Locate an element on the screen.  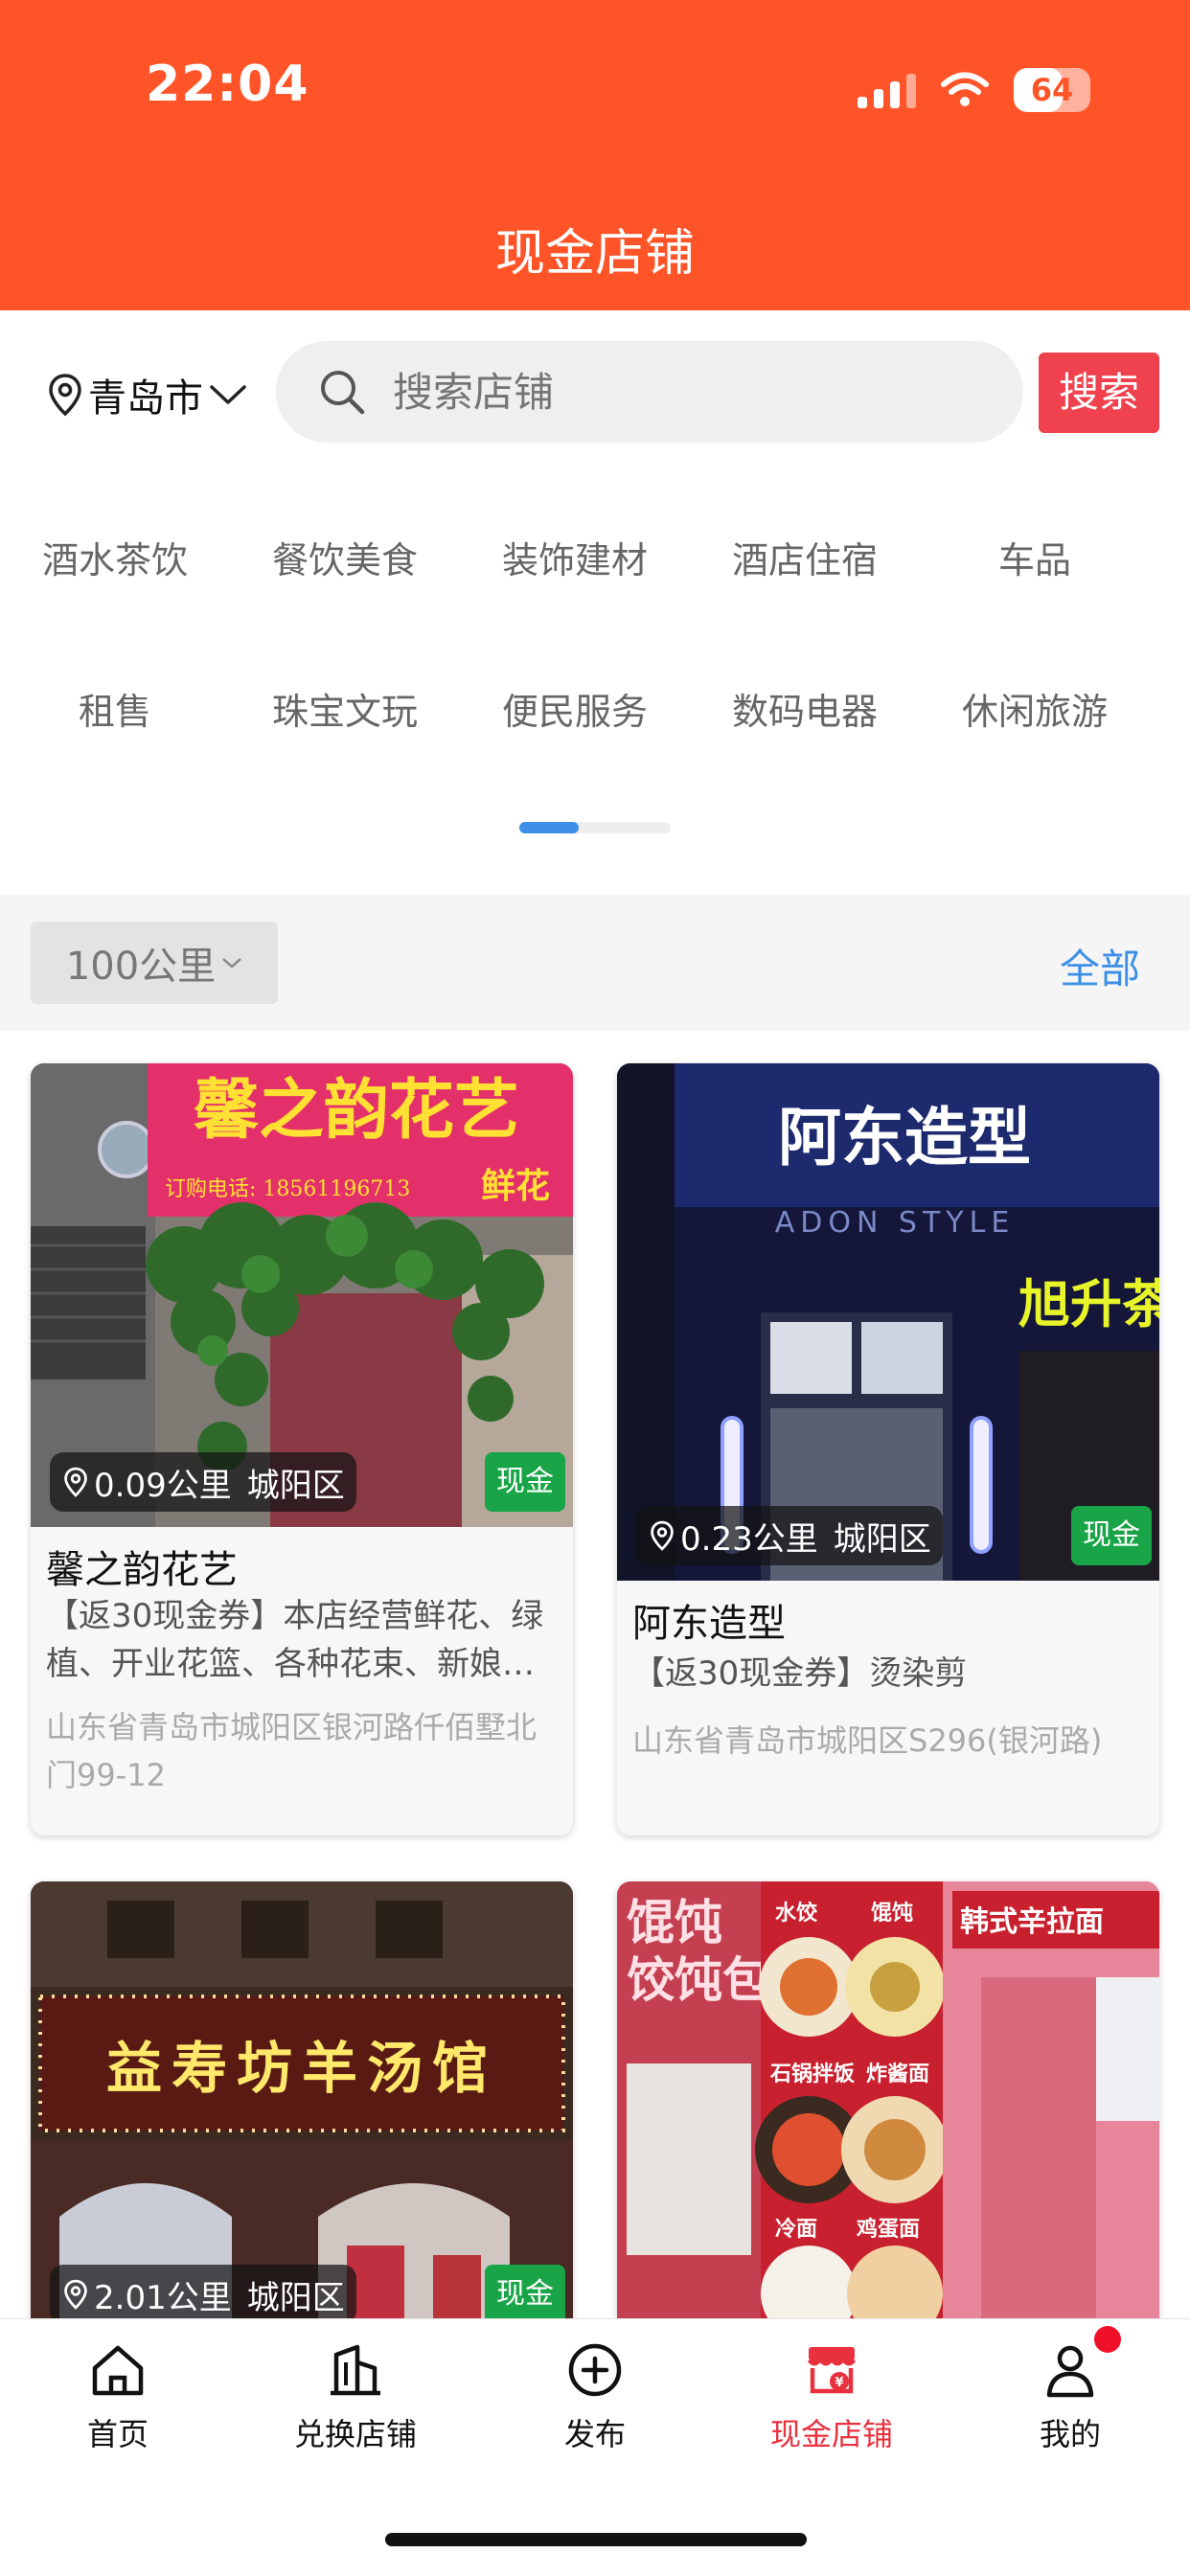
category-page-indicator is located at coordinates (595, 827).